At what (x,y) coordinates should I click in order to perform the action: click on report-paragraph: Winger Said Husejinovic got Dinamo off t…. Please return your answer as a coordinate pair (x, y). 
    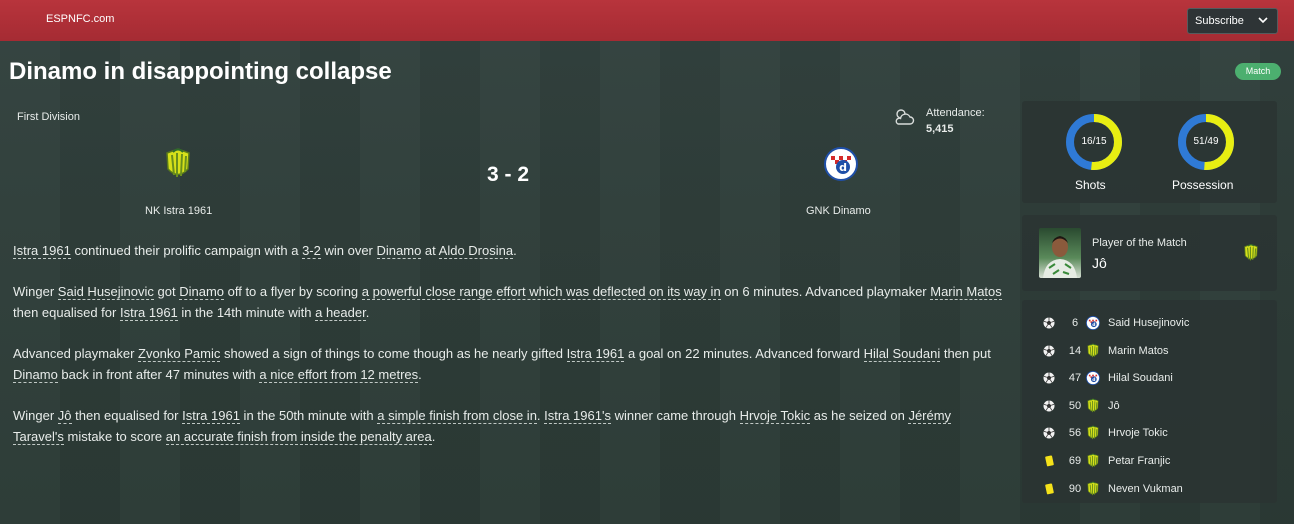
    Looking at the image, I should click on (508, 302).